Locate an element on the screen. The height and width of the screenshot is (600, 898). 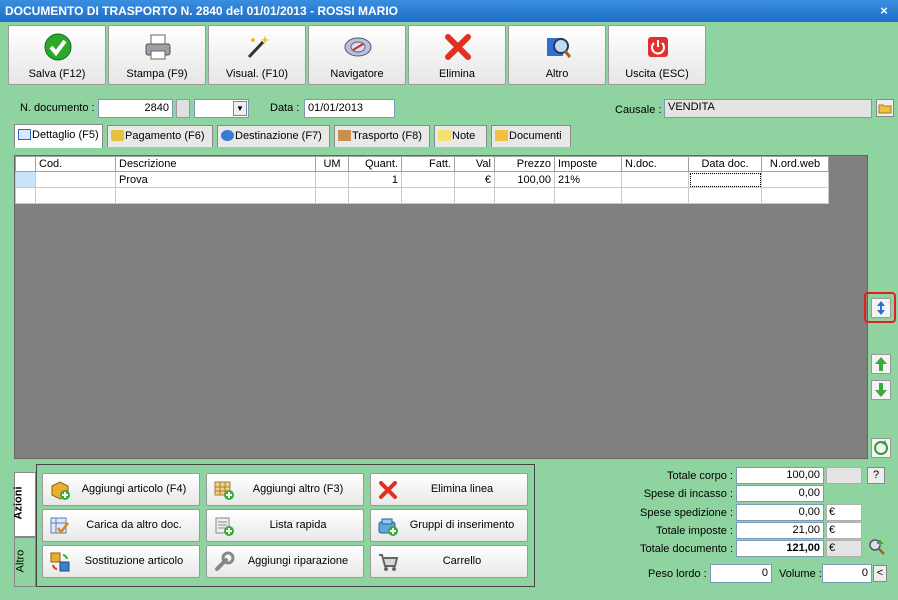
add-repair-button: Aggiungi riparazione is located at coordinates (285, 561).